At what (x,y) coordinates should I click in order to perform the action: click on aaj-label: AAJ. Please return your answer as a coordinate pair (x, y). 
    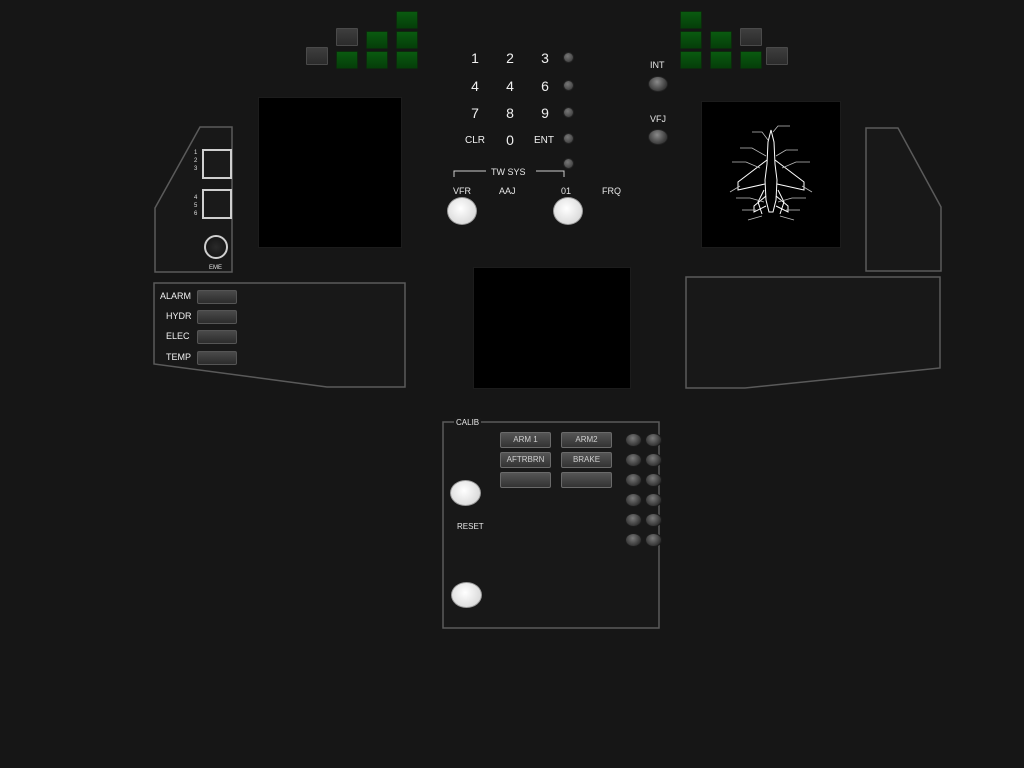
    Looking at the image, I should click on (507, 191).